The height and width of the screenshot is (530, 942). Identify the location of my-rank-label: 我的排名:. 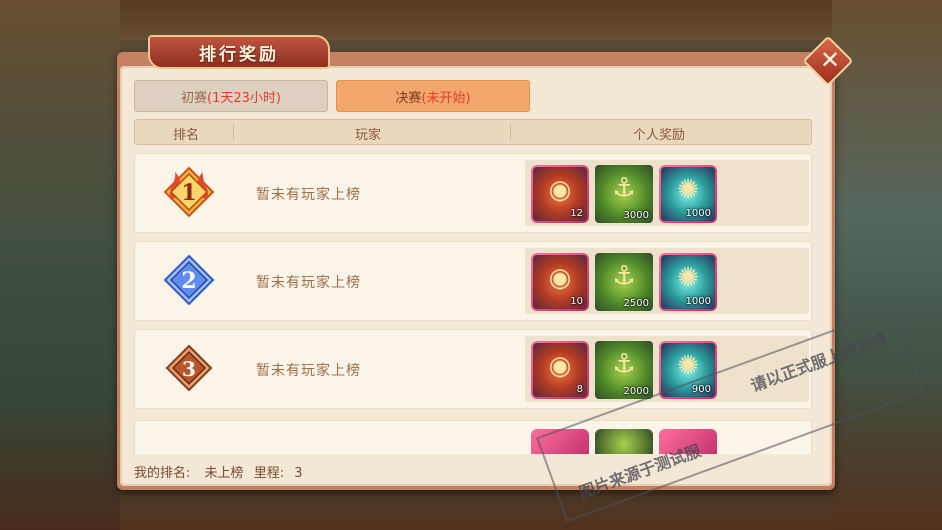
(162, 473).